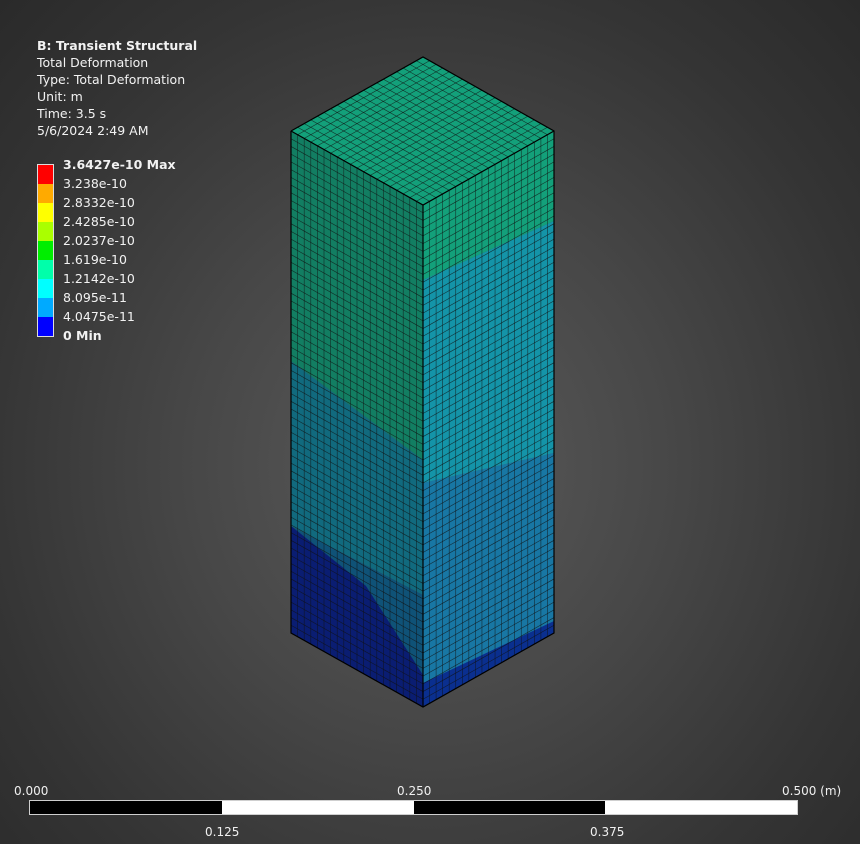 This screenshot has height=844, width=860. Describe the element at coordinates (222, 832) in the screenshot. I see `scale-label-125: 0.125` at that location.